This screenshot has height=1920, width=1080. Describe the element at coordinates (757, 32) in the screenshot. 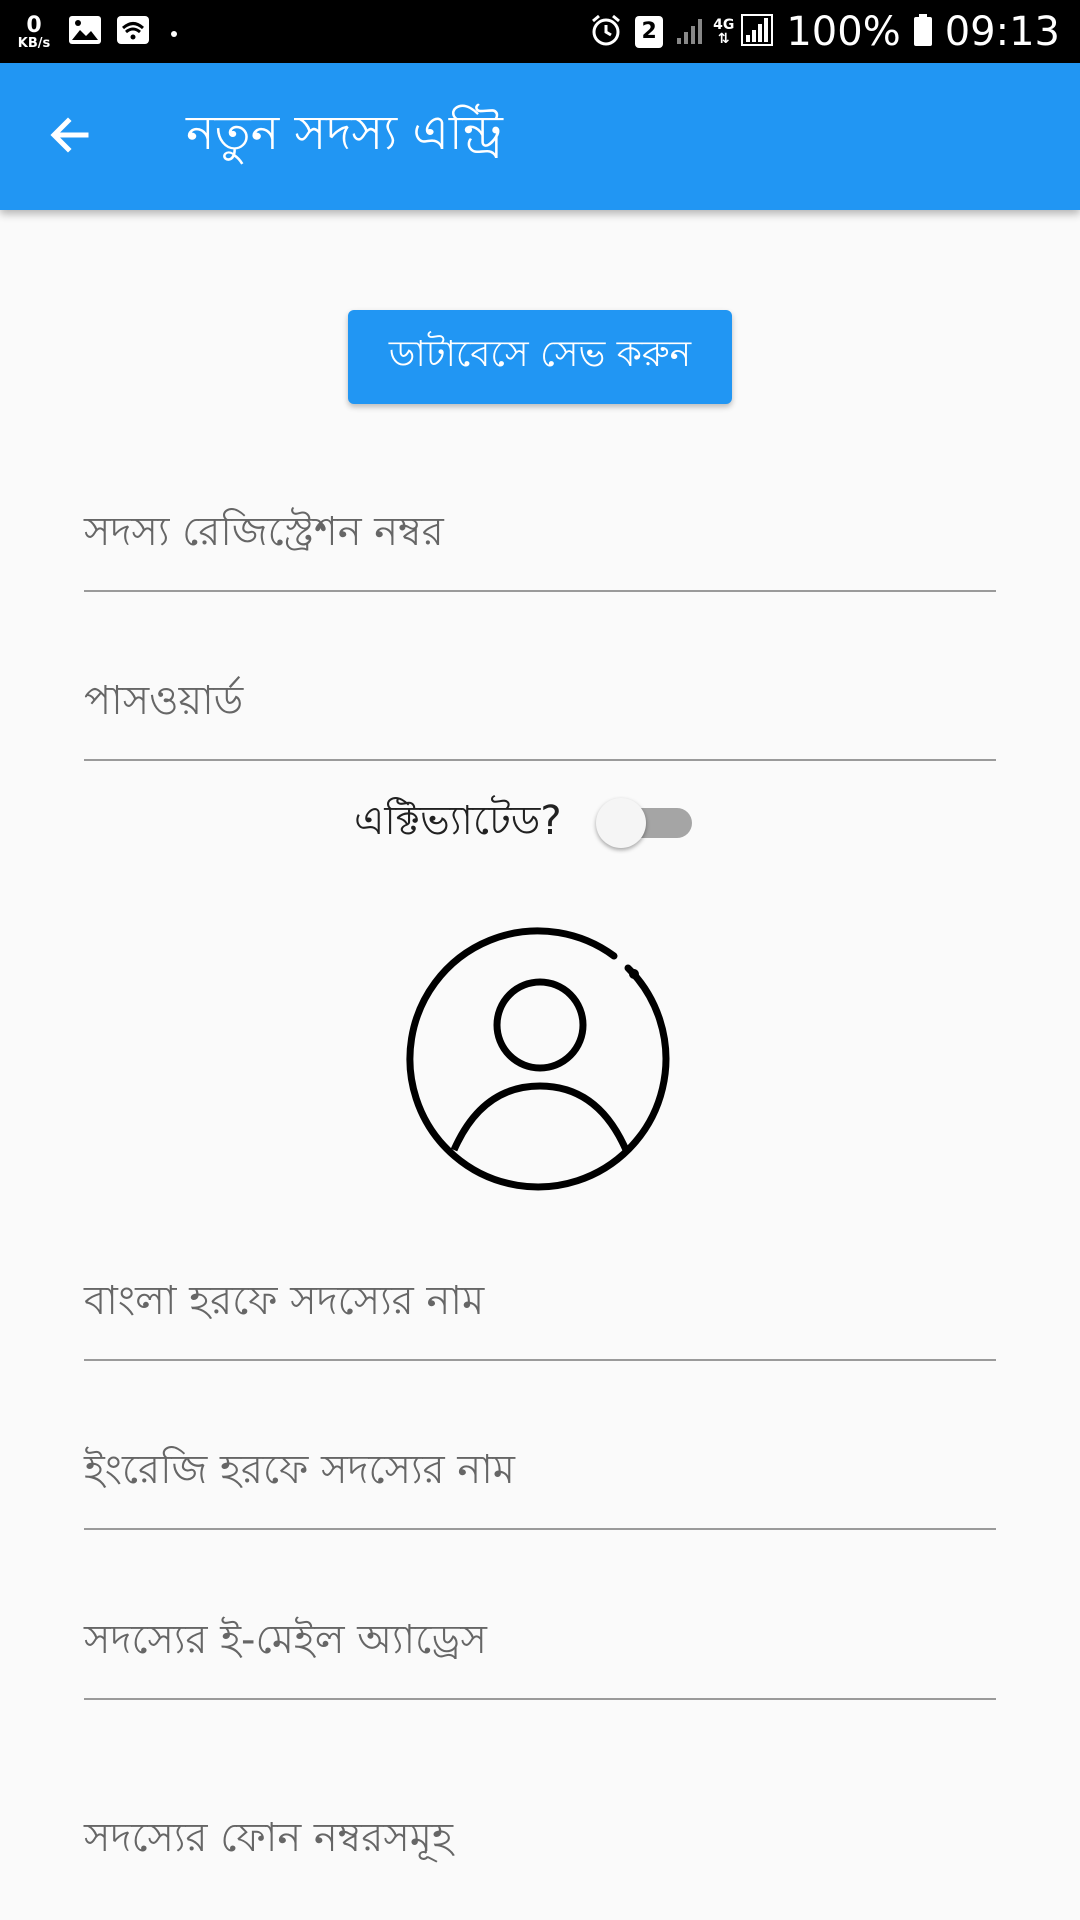

I see `signal-icon-sim2` at that location.